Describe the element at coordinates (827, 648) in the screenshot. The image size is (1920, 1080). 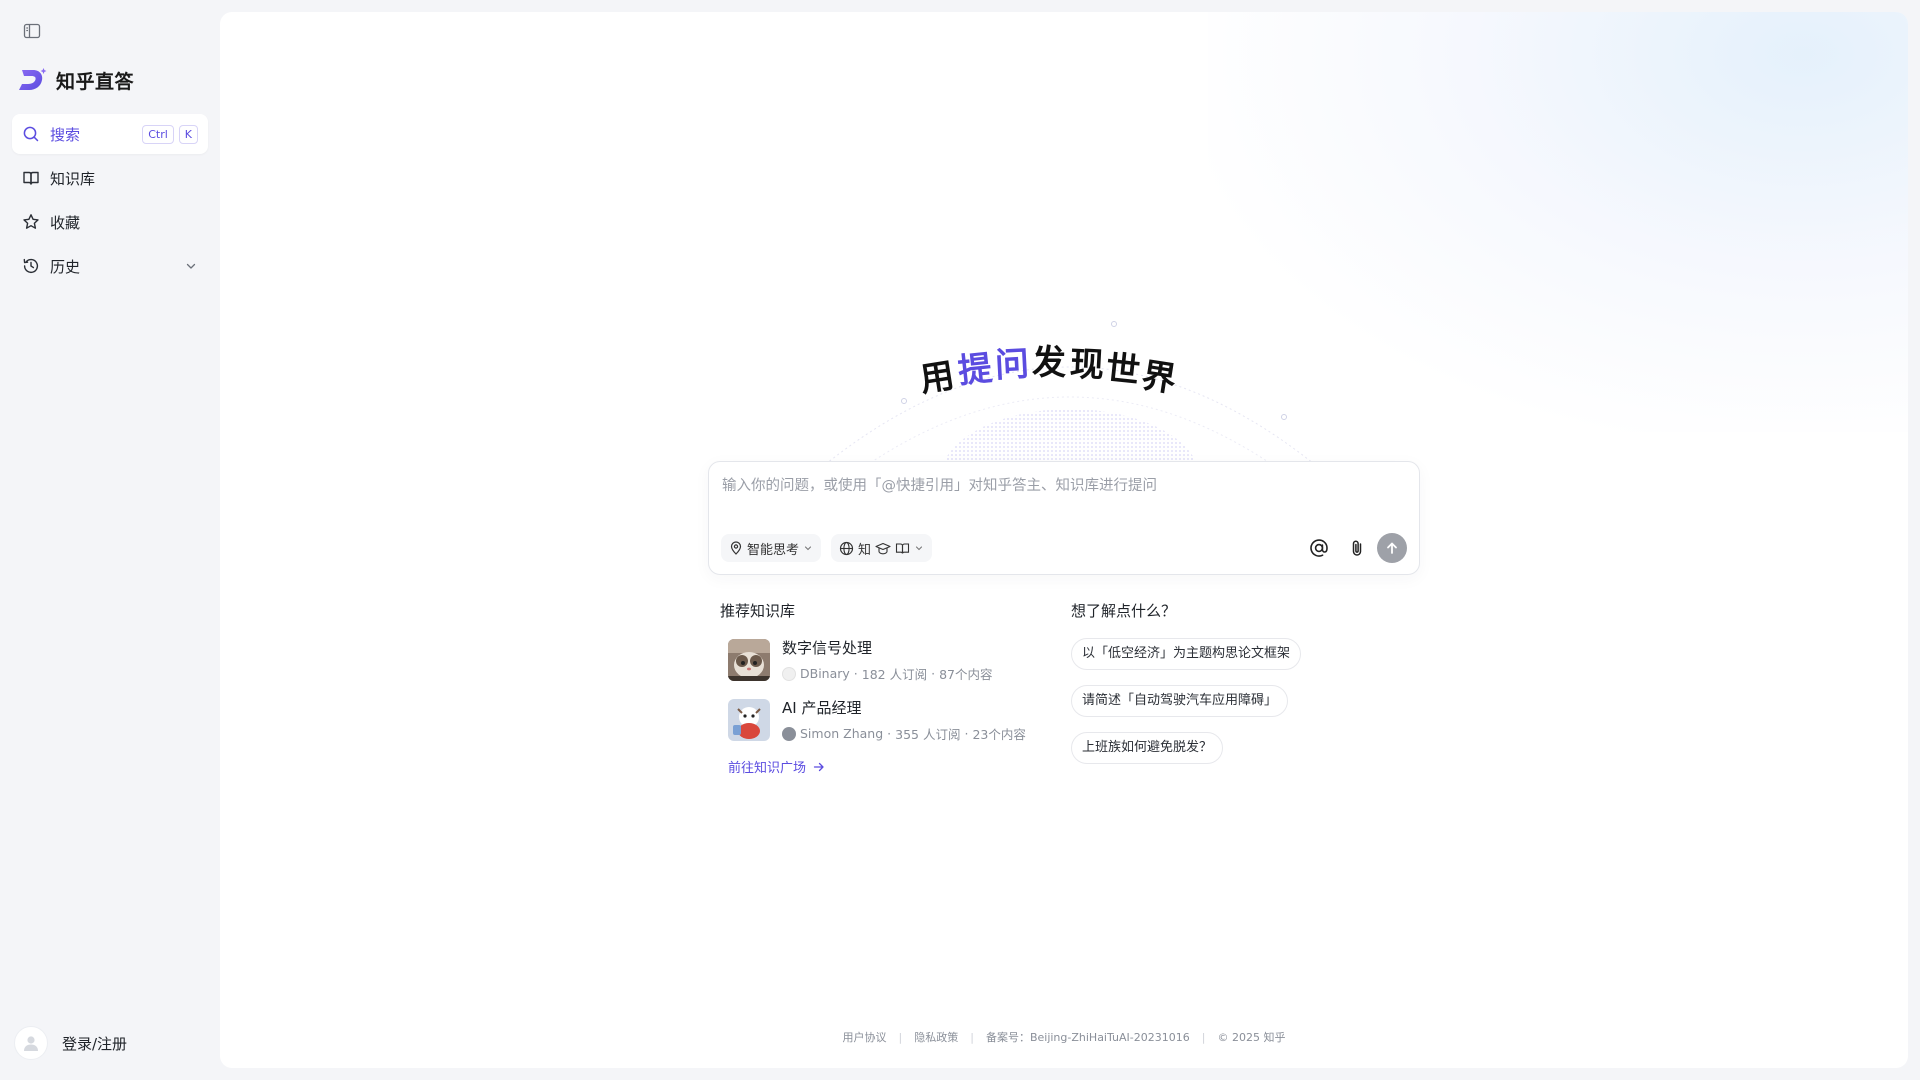
I see `kb-title: 数字信号处理` at that location.